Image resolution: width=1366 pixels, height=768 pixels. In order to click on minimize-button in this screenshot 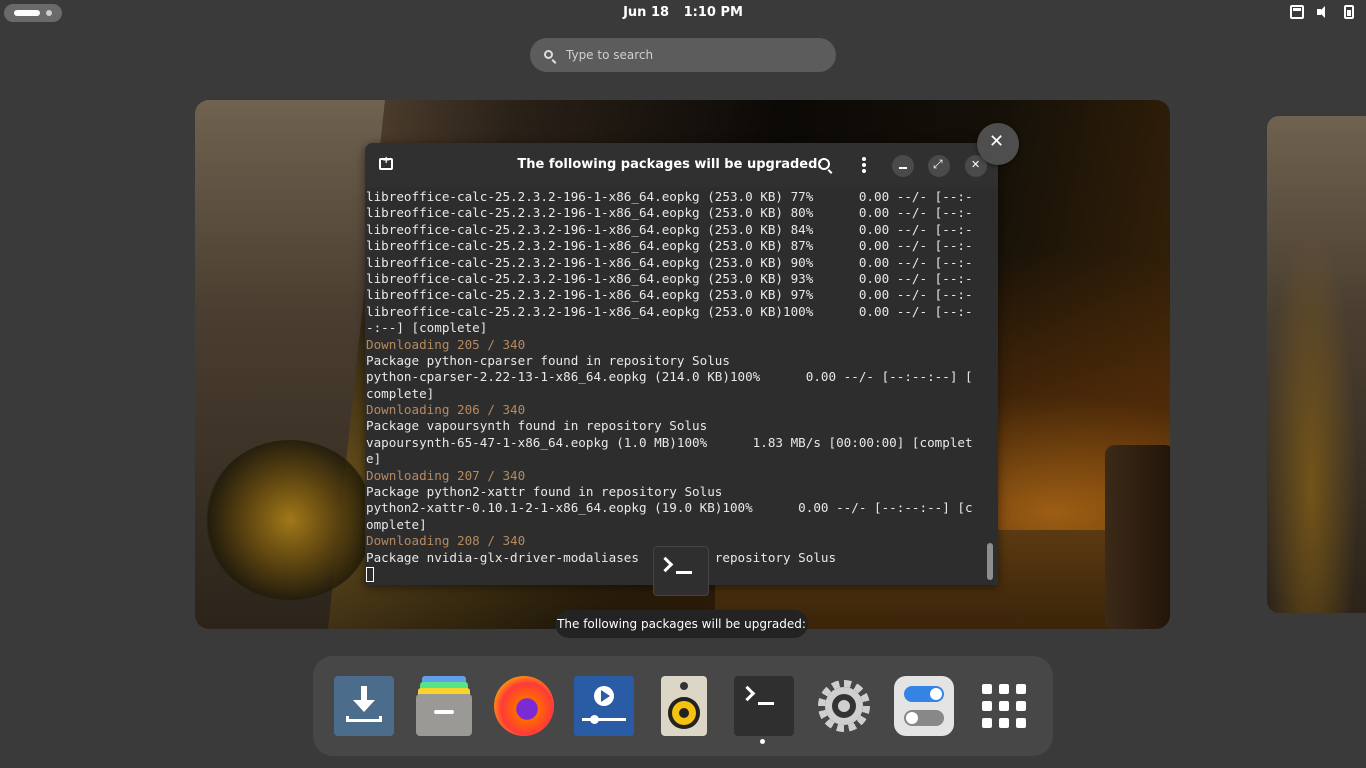, I will do `click(903, 166)`.